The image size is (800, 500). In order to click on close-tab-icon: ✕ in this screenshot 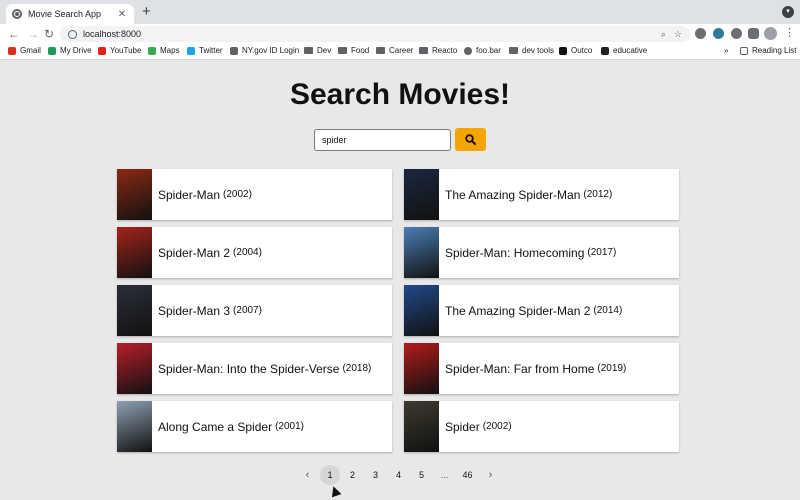, I will do `click(122, 14)`.